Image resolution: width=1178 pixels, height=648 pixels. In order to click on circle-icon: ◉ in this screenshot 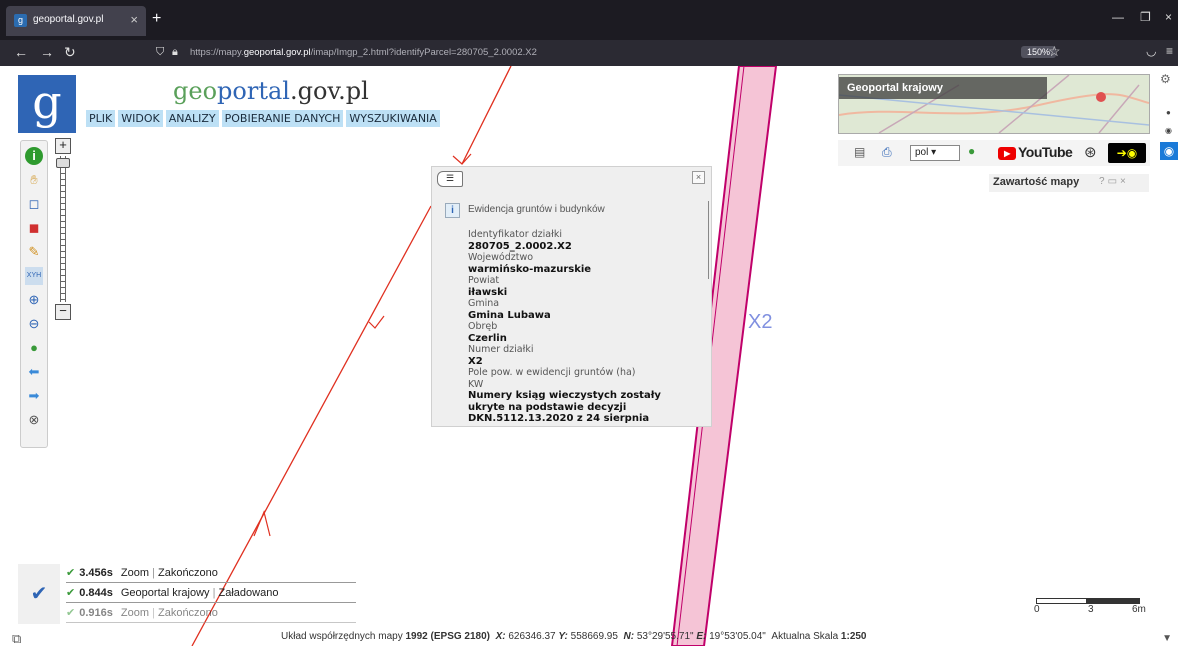, I will do `click(1168, 130)`.